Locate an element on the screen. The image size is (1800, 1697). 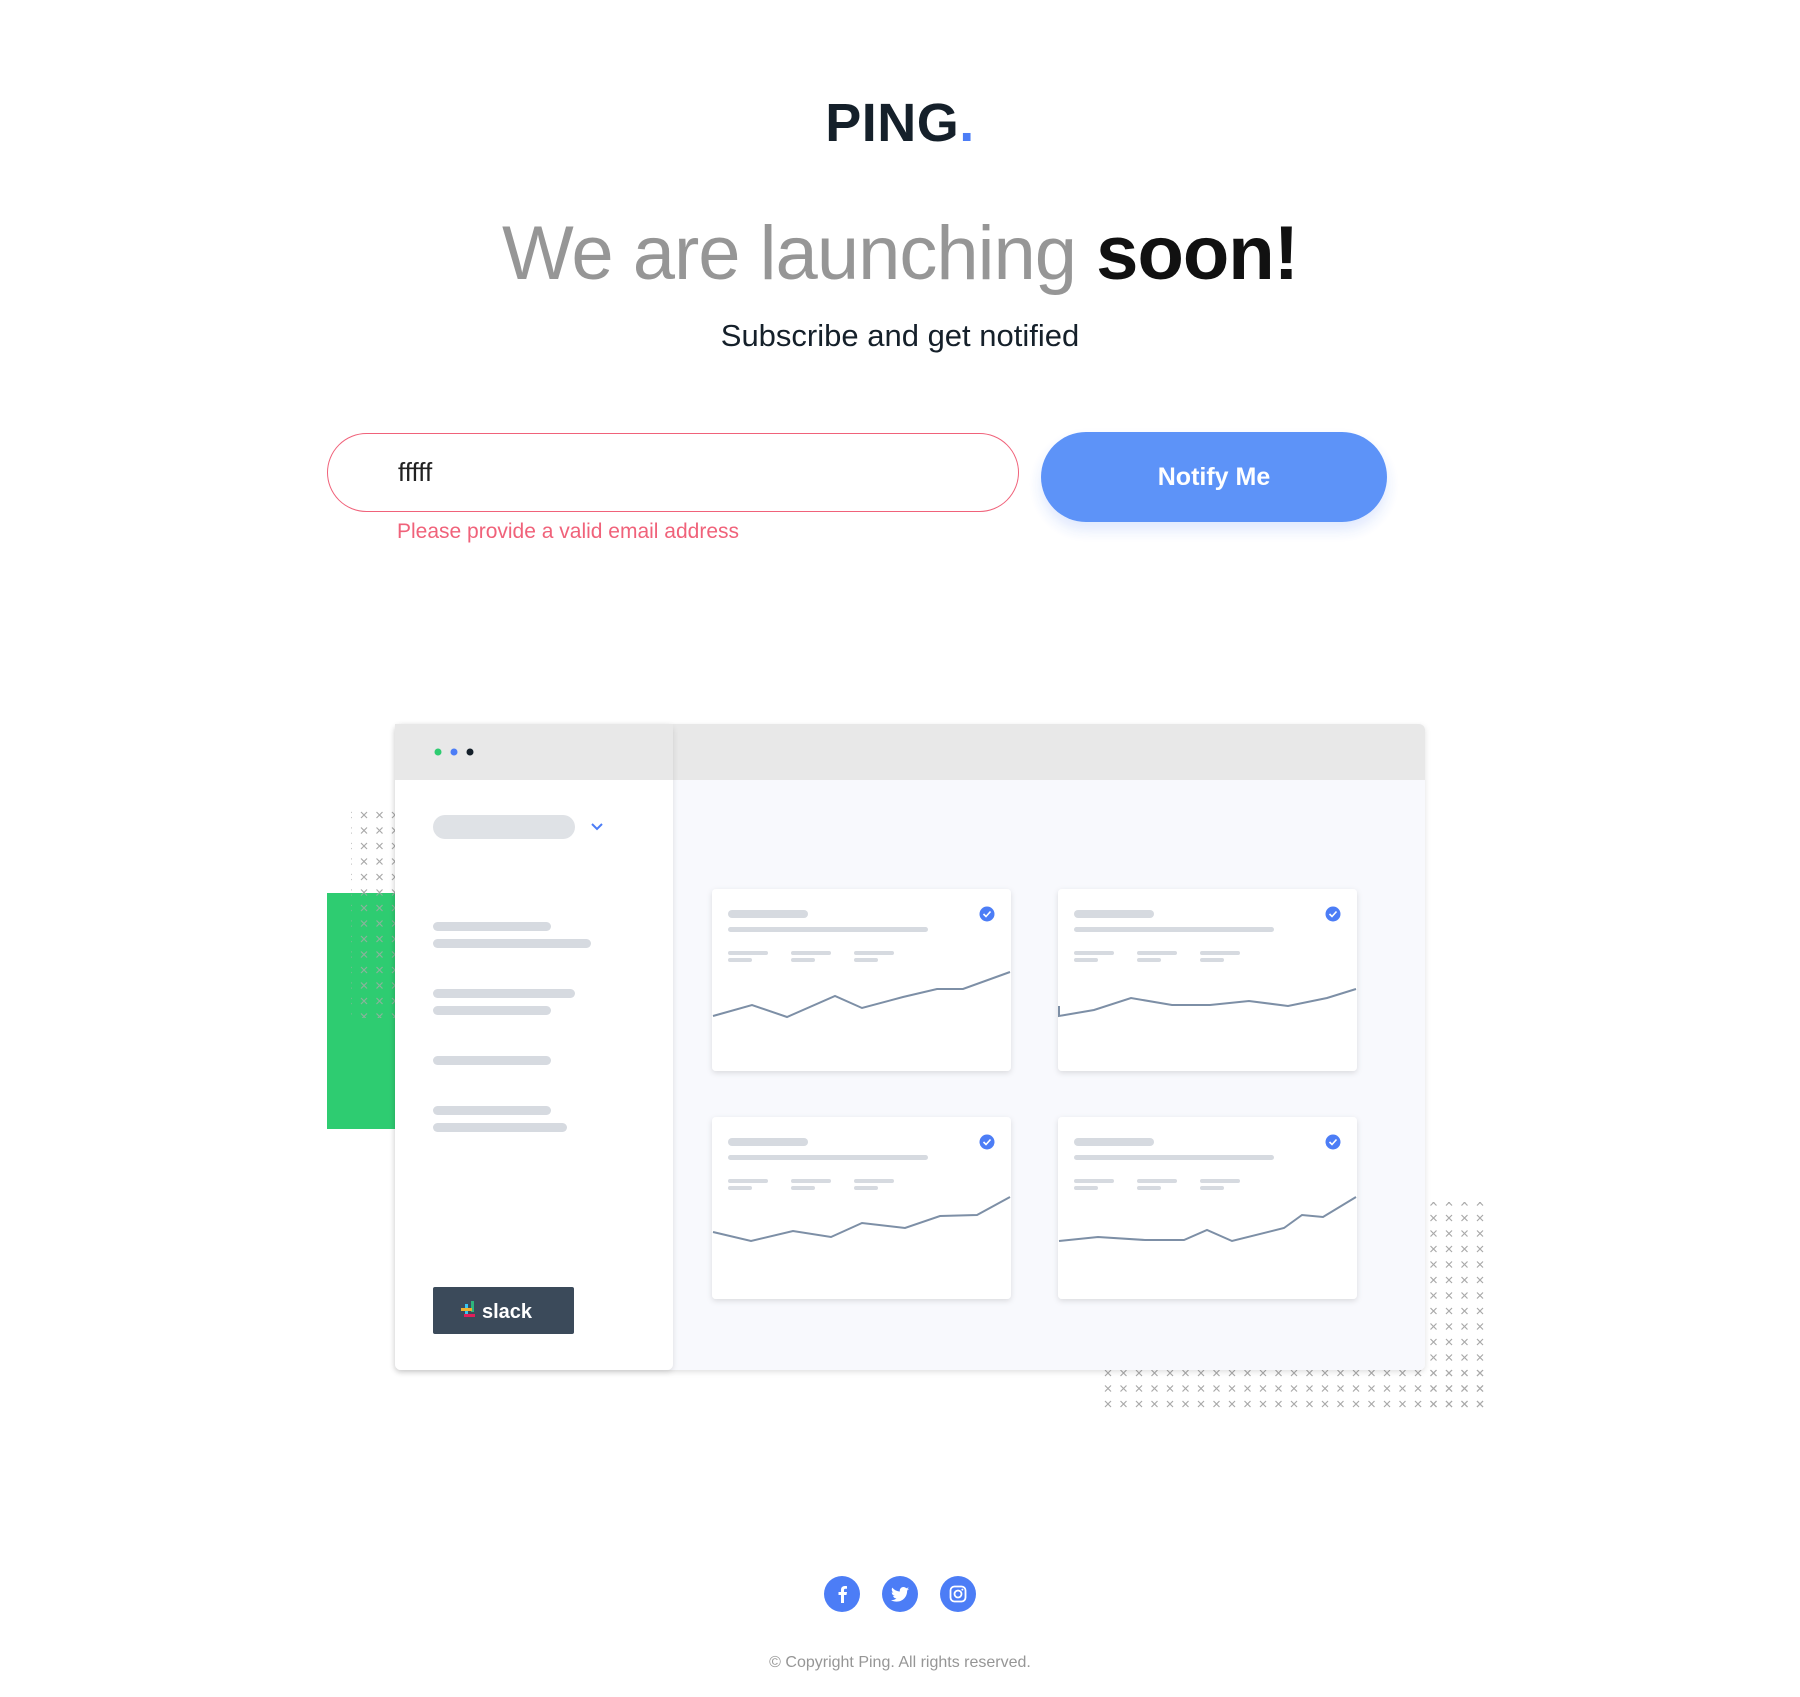
page-title: We are launching soon! is located at coordinates (900, 253).